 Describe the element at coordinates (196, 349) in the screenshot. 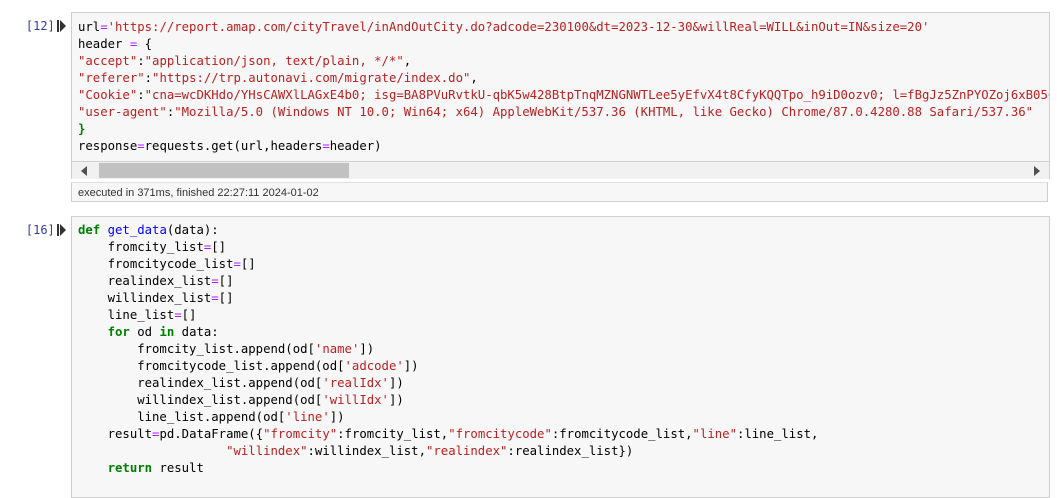

I see `code-token: fromcity_list.append(od[` at that location.